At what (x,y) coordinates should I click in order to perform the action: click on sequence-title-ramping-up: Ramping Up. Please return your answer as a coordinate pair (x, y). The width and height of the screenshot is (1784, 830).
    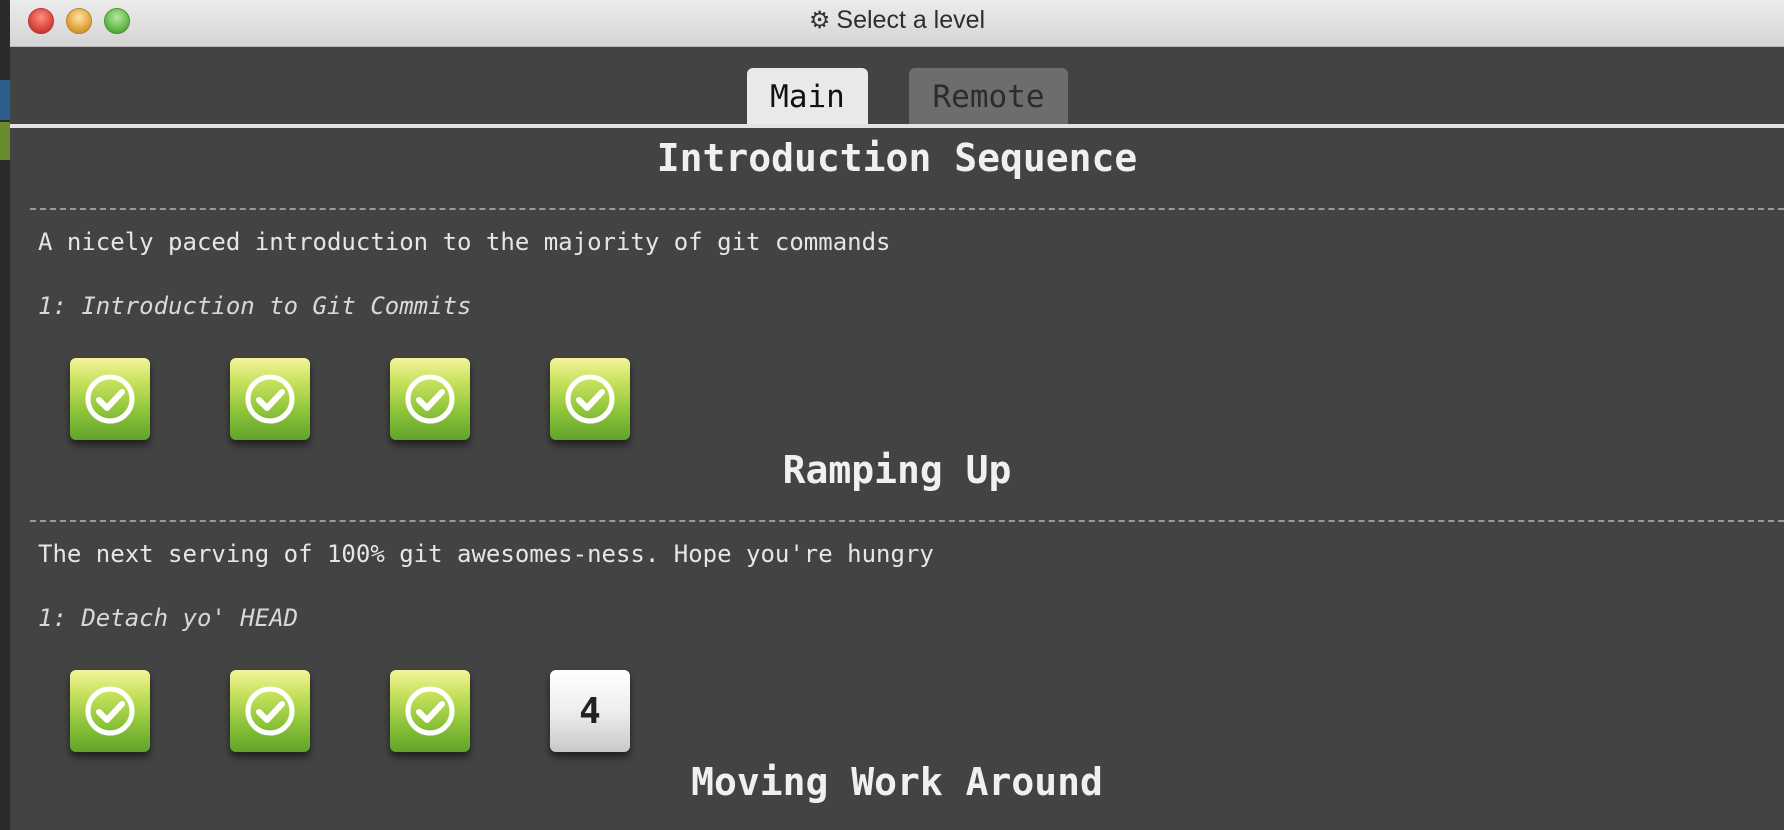
    Looking at the image, I should click on (897, 470).